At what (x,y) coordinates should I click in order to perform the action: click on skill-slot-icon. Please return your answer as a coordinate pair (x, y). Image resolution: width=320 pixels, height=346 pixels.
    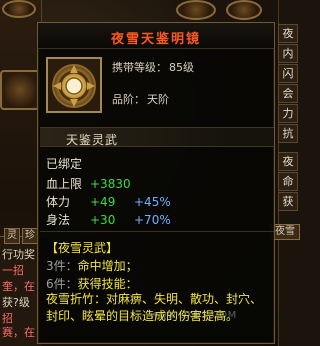
    Looking at the image, I should click on (20, 90).